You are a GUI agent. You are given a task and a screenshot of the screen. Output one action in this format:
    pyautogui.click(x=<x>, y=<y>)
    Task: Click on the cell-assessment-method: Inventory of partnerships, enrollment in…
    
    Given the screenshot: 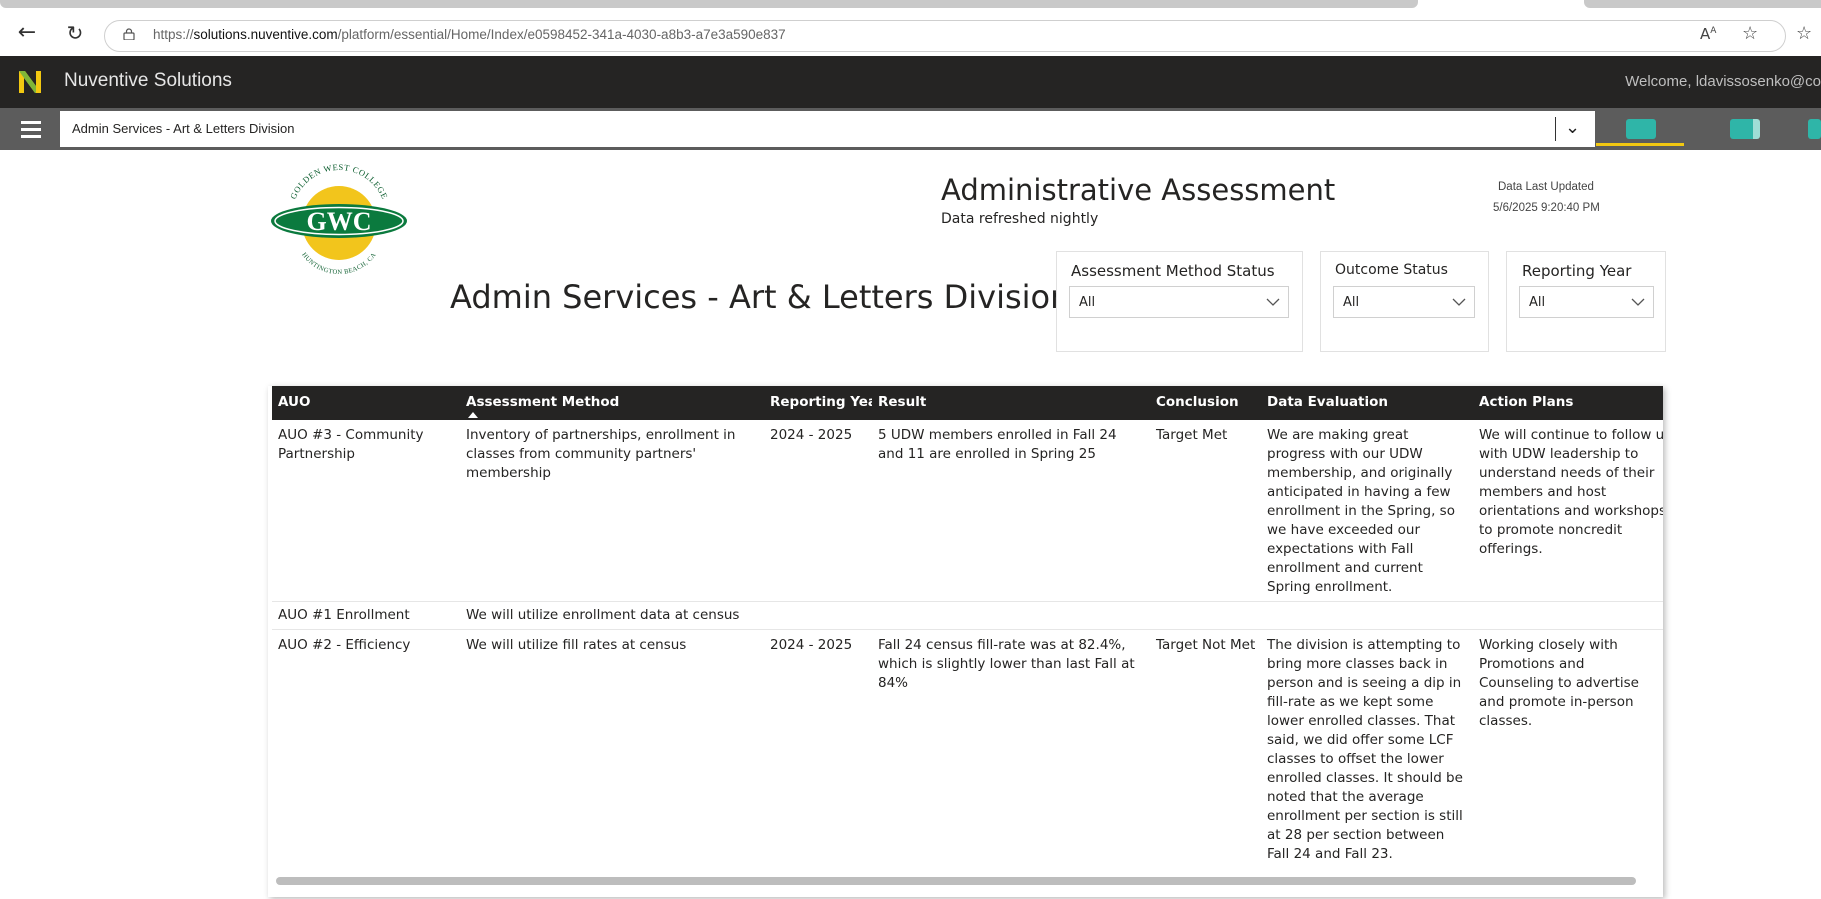 What is the action you would take?
    pyautogui.click(x=601, y=454)
    